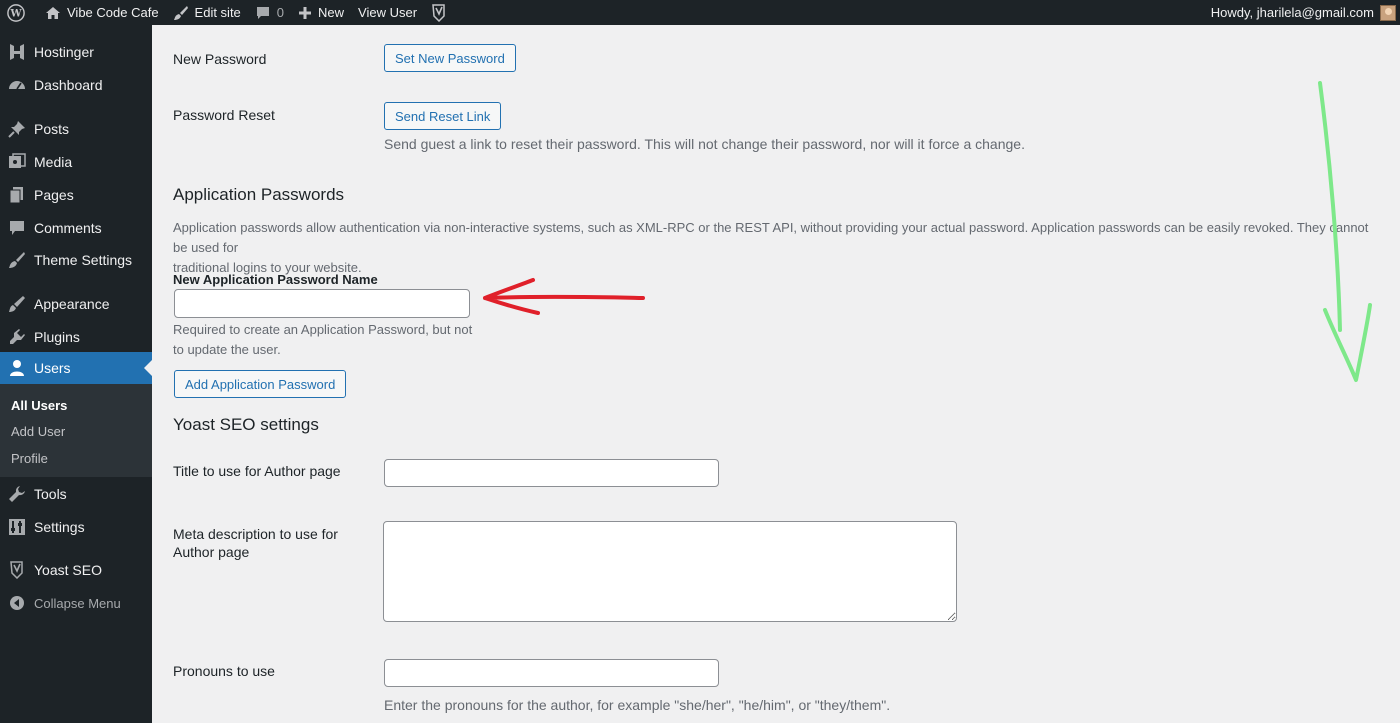 This screenshot has width=1400, height=723. Describe the element at coordinates (443, 116) in the screenshot. I see `send-reset-link-button: Send Reset Link` at that location.